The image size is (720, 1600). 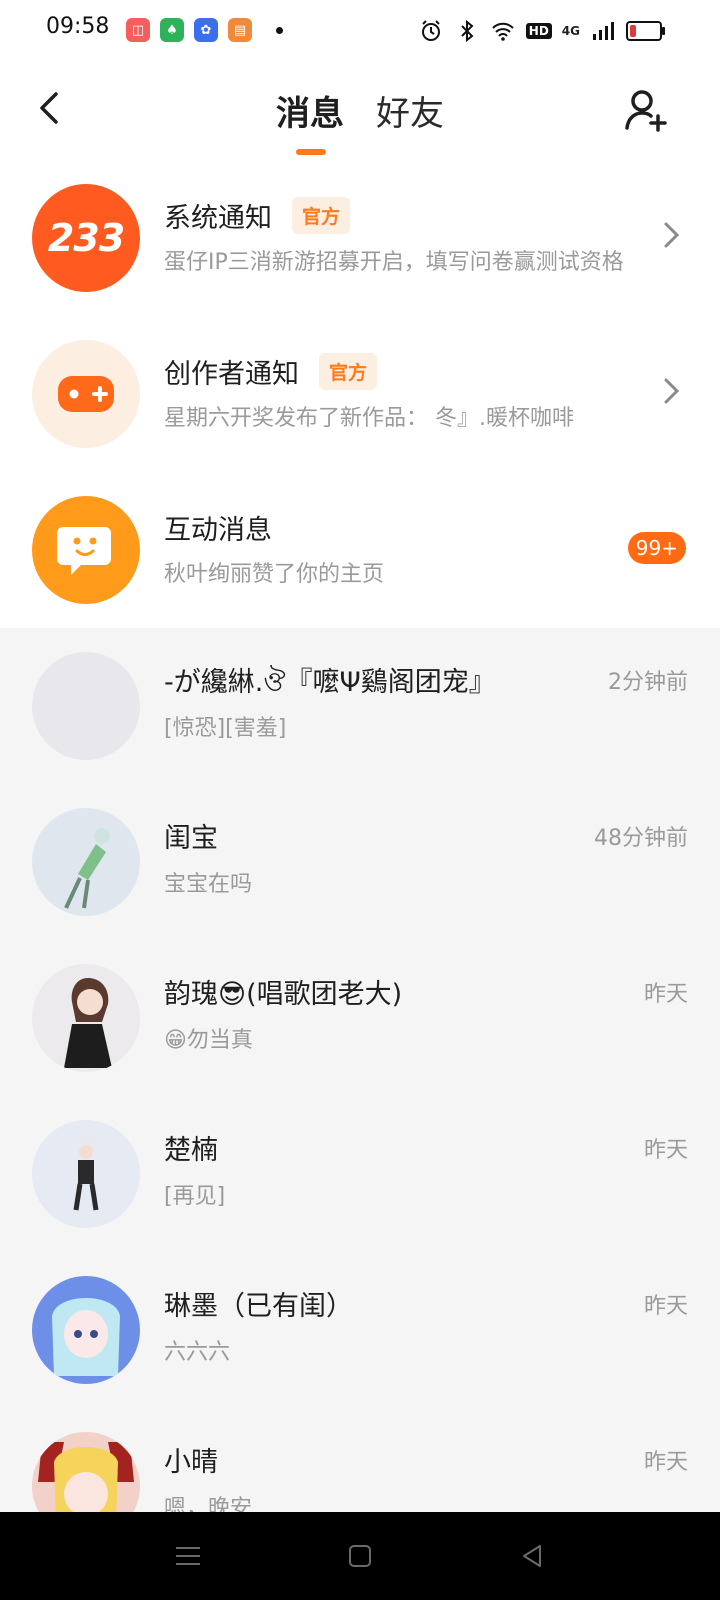 What do you see at coordinates (603, 31) in the screenshot?
I see `signal-icon` at bounding box center [603, 31].